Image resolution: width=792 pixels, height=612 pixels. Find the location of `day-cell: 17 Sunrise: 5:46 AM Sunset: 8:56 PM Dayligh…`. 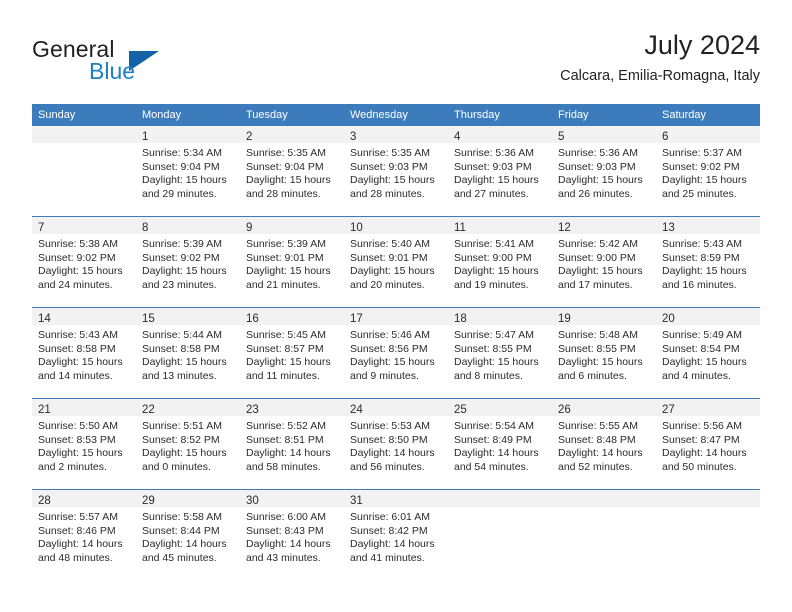

day-cell: 17 Sunrise: 5:46 AM Sunset: 8:56 PM Dayligh… is located at coordinates (396, 353).